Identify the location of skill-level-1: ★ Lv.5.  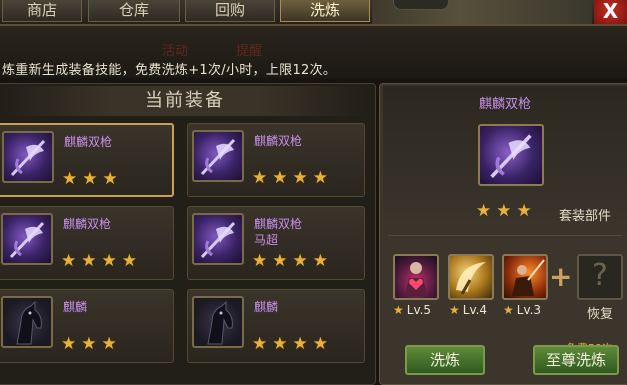
(412, 310).